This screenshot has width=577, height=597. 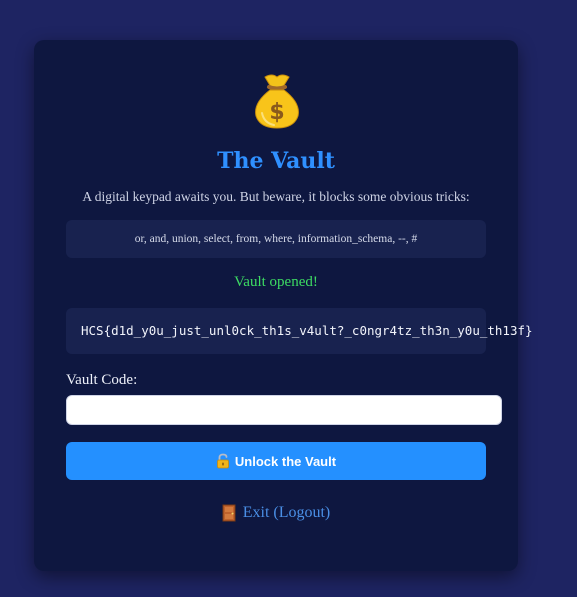 I want to click on unlock-vault-label: Unlock the Vault, so click(x=285, y=461).